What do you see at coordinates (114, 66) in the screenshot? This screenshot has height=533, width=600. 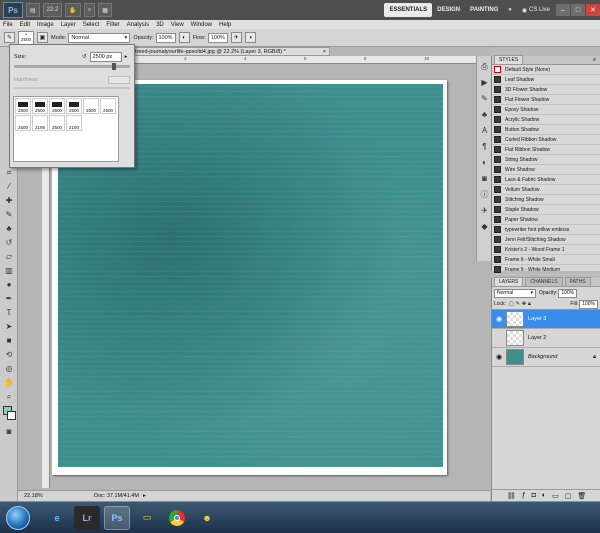 I see `size-slider-thumb` at bounding box center [114, 66].